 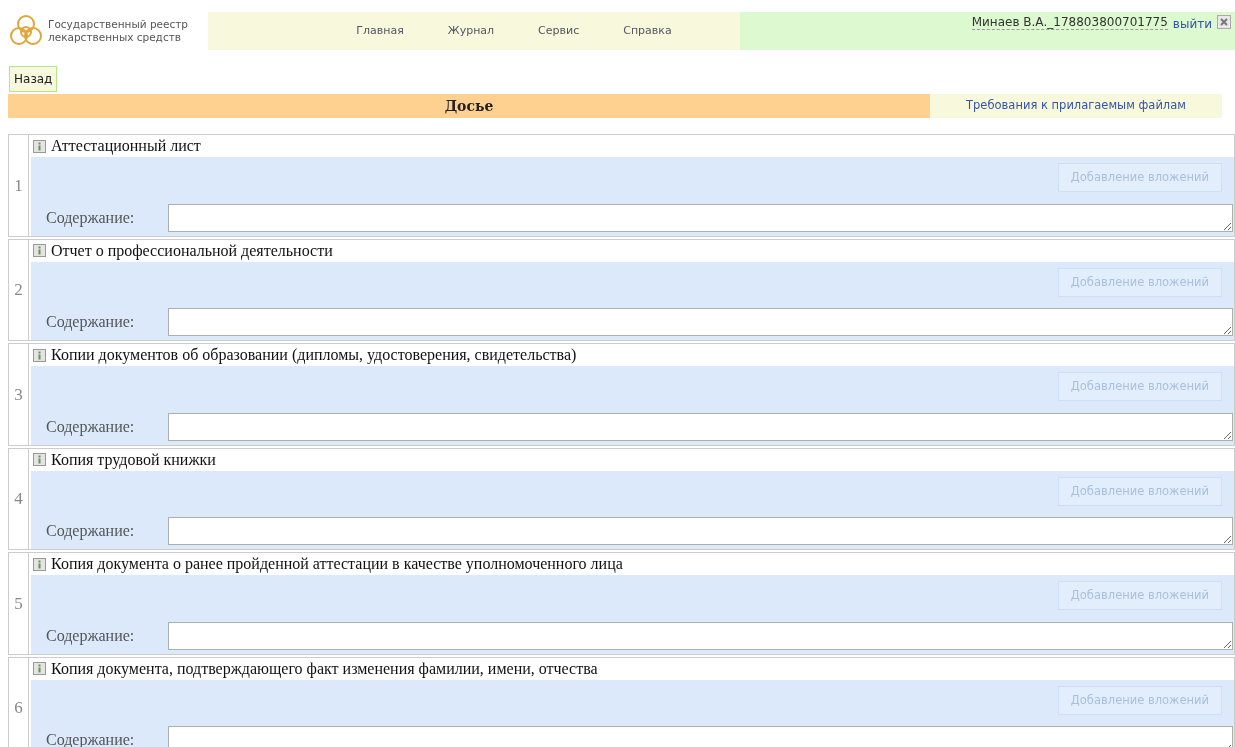 I want to click on back-button: Назад, so click(x=33, y=79).